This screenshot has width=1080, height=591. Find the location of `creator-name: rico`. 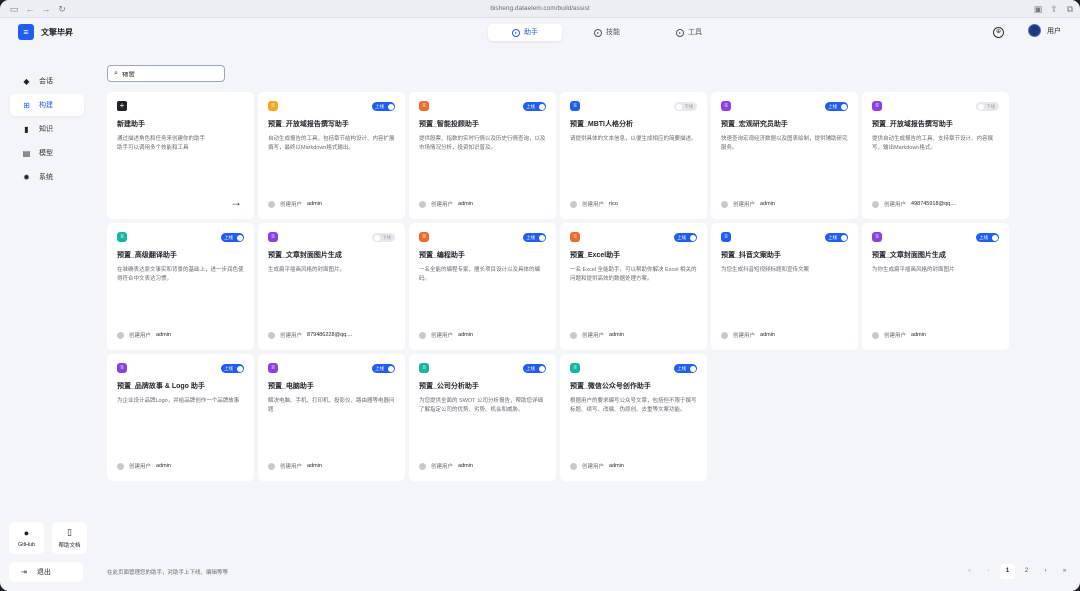

creator-name: rico is located at coordinates (613, 204).